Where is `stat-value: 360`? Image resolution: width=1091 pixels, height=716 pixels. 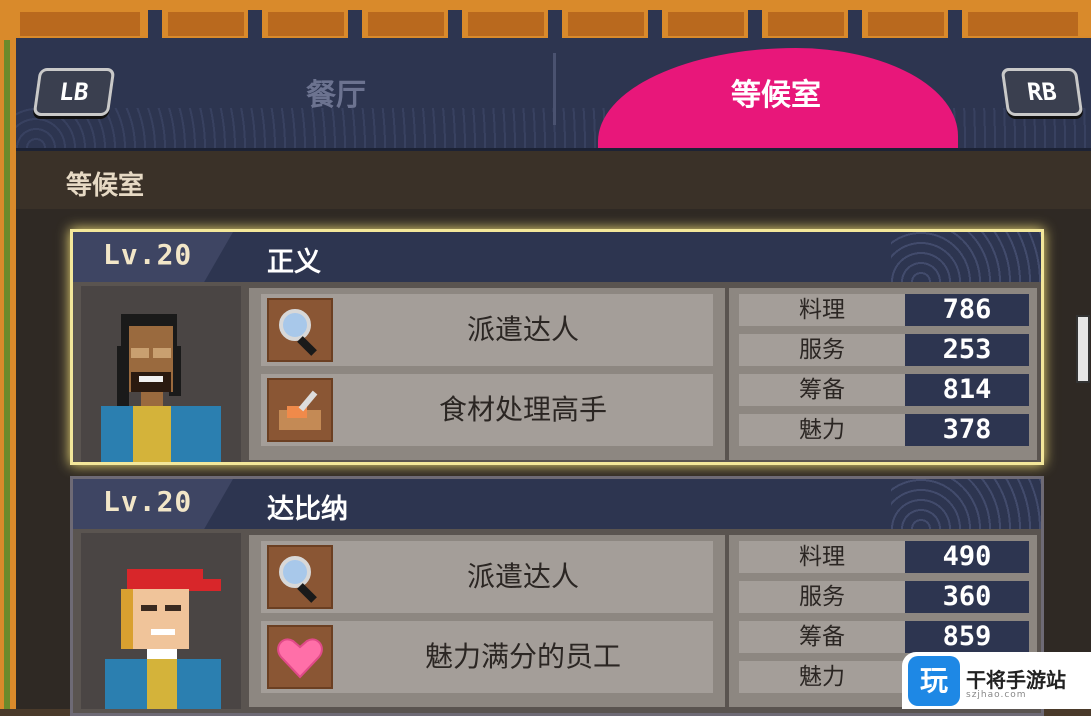
stat-value: 360 is located at coordinates (967, 597).